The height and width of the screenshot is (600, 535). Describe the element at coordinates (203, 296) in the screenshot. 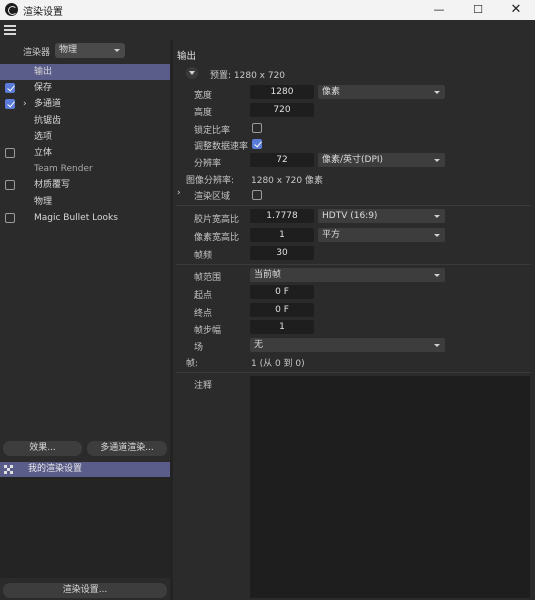

I see `start-label: 起点` at that location.